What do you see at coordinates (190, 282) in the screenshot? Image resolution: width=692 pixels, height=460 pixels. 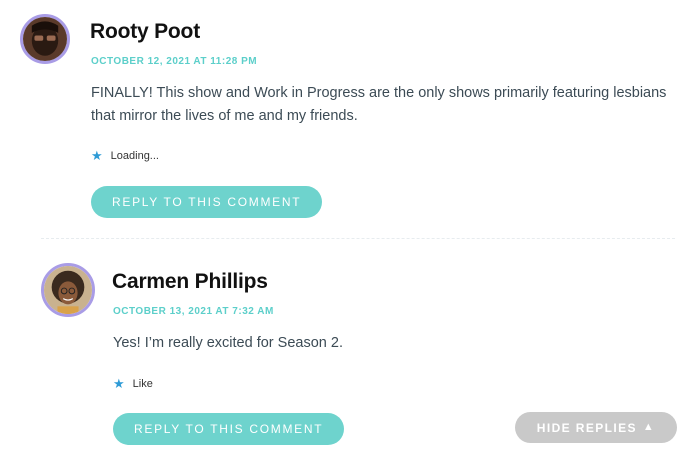 I see `comment-author: Carmen Phillips` at bounding box center [190, 282].